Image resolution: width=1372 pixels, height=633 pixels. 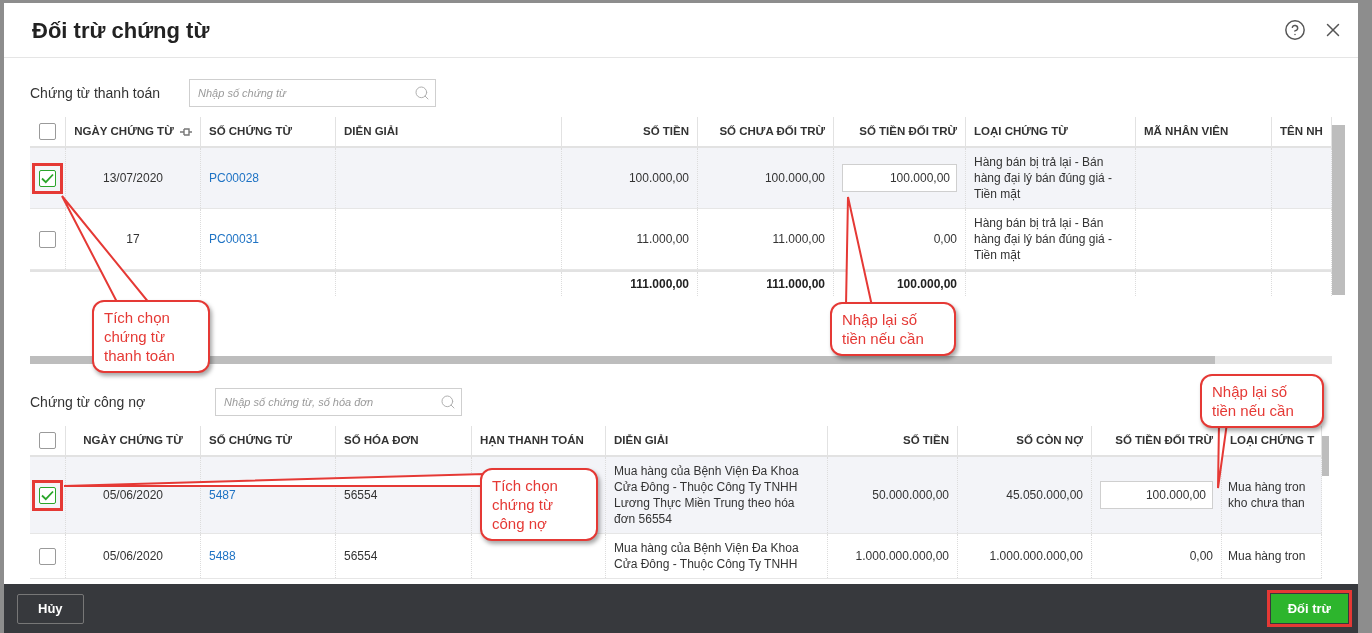 What do you see at coordinates (88, 402) in the screenshot?
I see `section-label: Chứng từ công nợ` at bounding box center [88, 402].